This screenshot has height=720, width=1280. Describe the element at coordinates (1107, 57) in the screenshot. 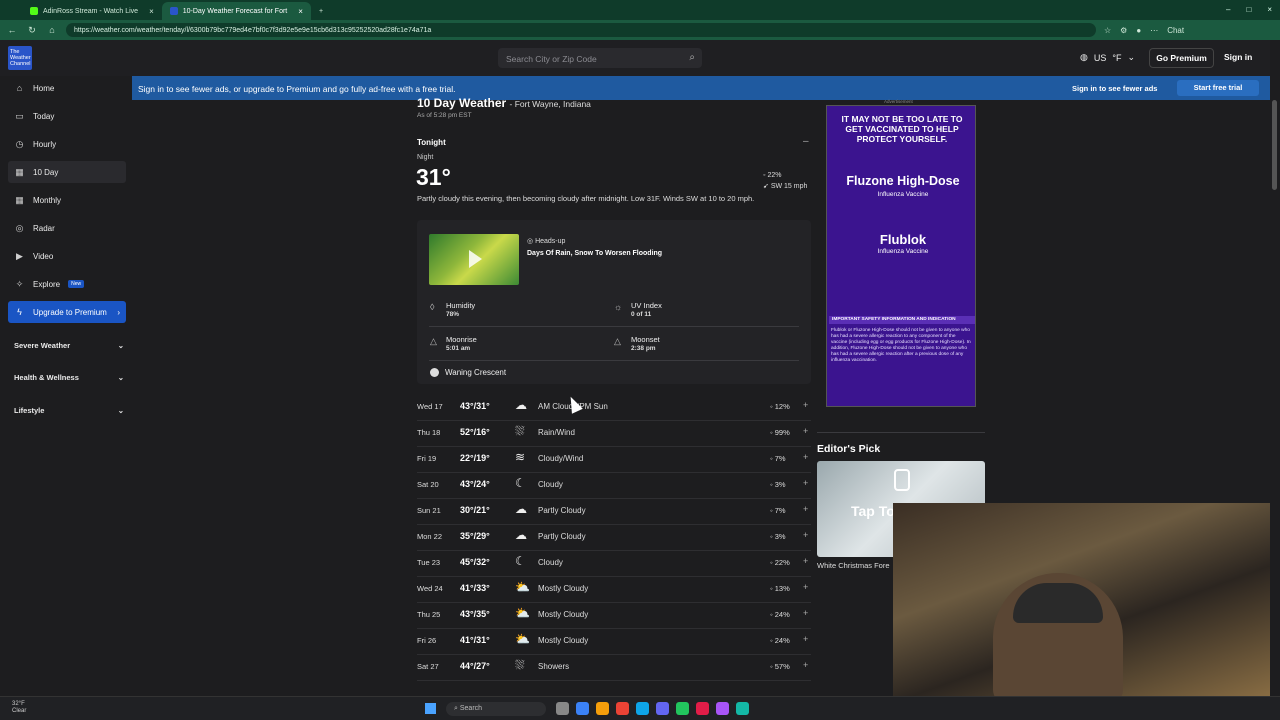

I see `locale-selector: ◍ US °F ⌄` at that location.